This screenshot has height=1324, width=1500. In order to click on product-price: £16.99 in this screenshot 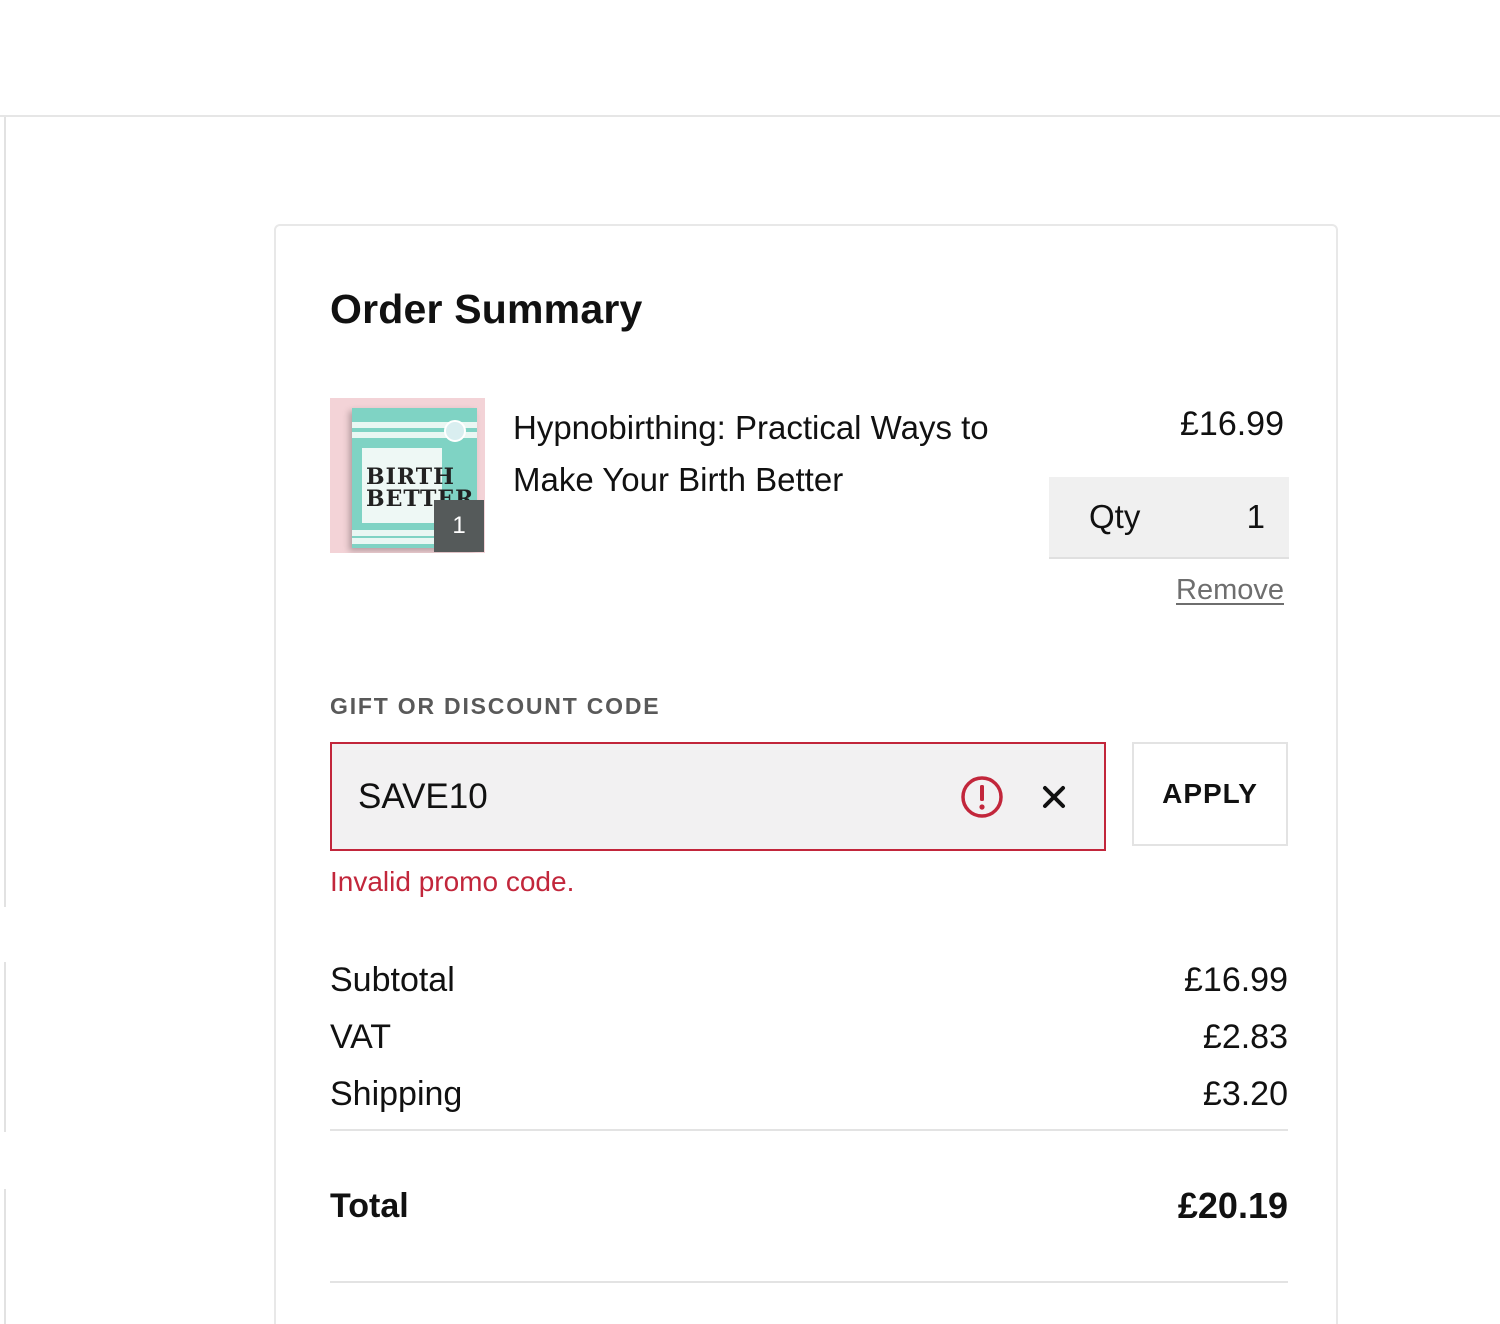, I will do `click(1232, 424)`.